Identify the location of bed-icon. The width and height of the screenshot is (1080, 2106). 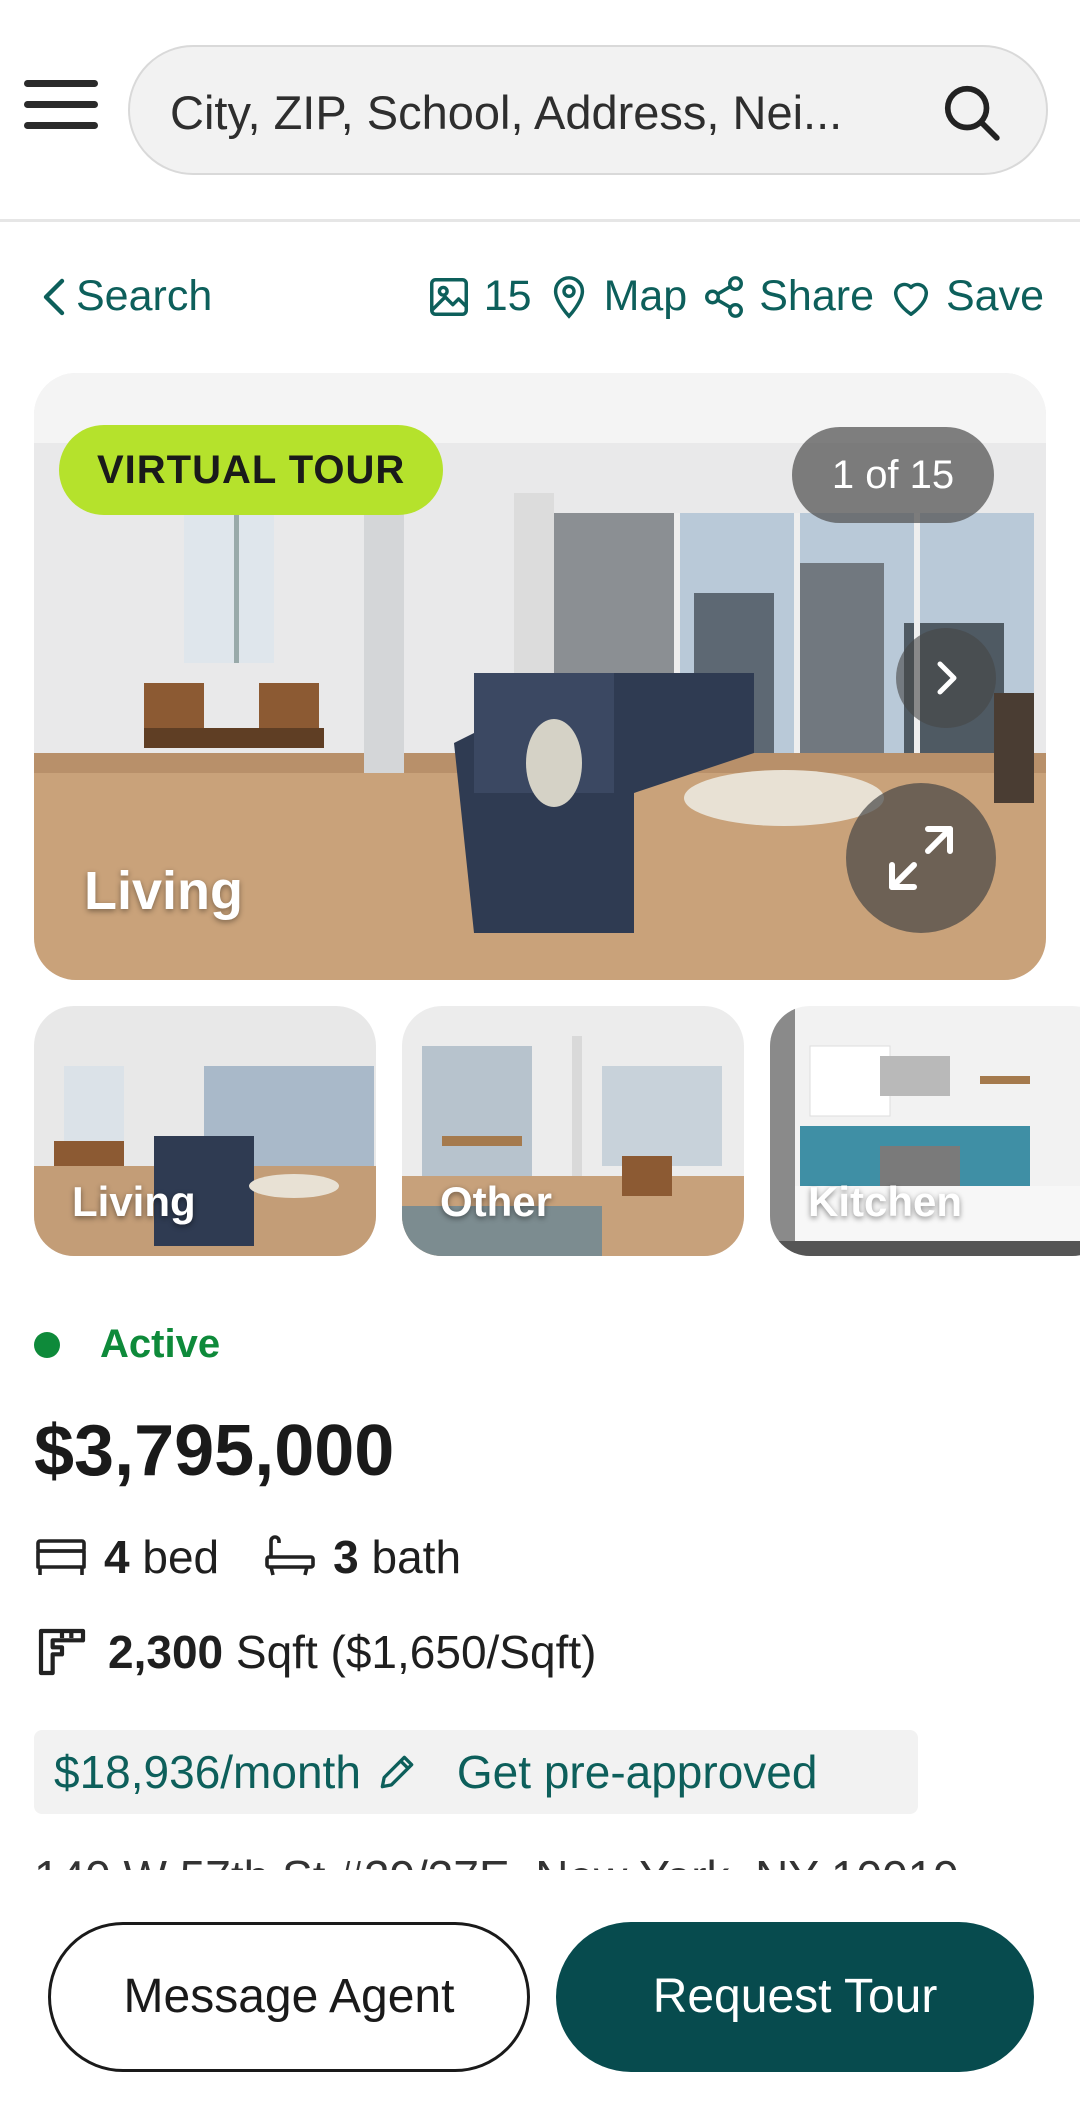
(61, 1557).